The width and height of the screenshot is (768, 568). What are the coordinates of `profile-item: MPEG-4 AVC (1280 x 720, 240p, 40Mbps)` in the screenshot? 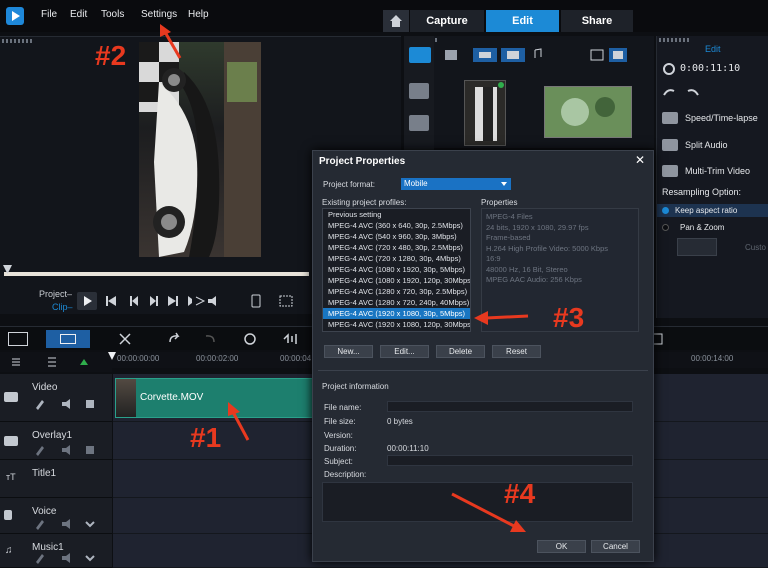 It's located at (396, 302).